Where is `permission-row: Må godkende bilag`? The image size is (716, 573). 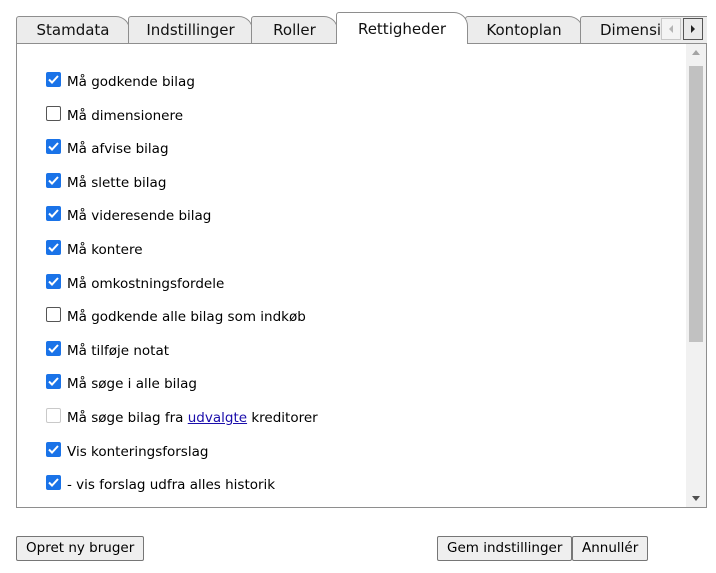
permission-row: Må godkende bilag is located at coordinates (364, 85).